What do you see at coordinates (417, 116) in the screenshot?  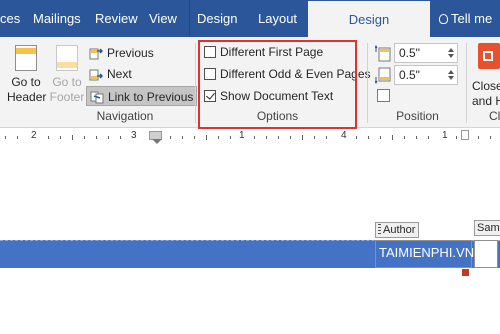 I see `position-group-label: Position` at bounding box center [417, 116].